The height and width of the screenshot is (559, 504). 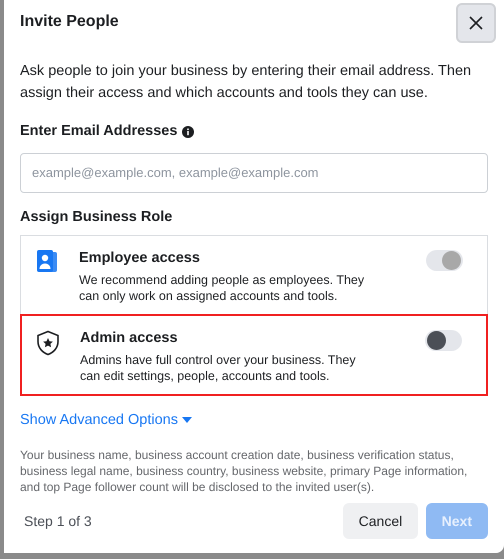 I want to click on caret-icon, so click(x=187, y=420).